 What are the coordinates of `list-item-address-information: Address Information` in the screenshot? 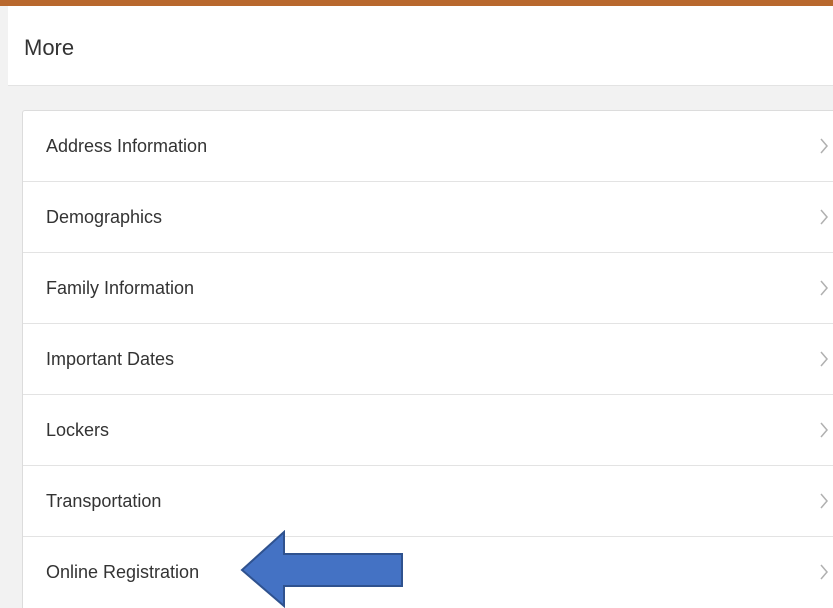 It's located at (428, 146).